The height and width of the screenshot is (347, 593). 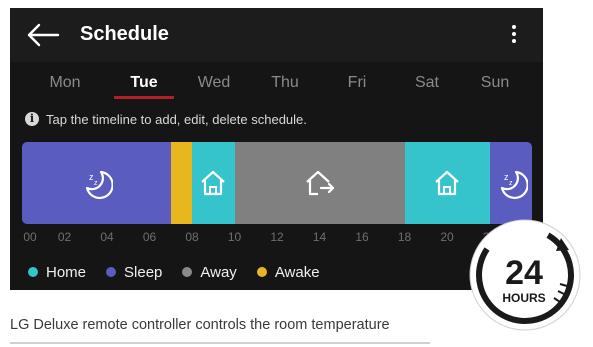 I want to click on timeline-segment-awake, so click(x=181, y=183).